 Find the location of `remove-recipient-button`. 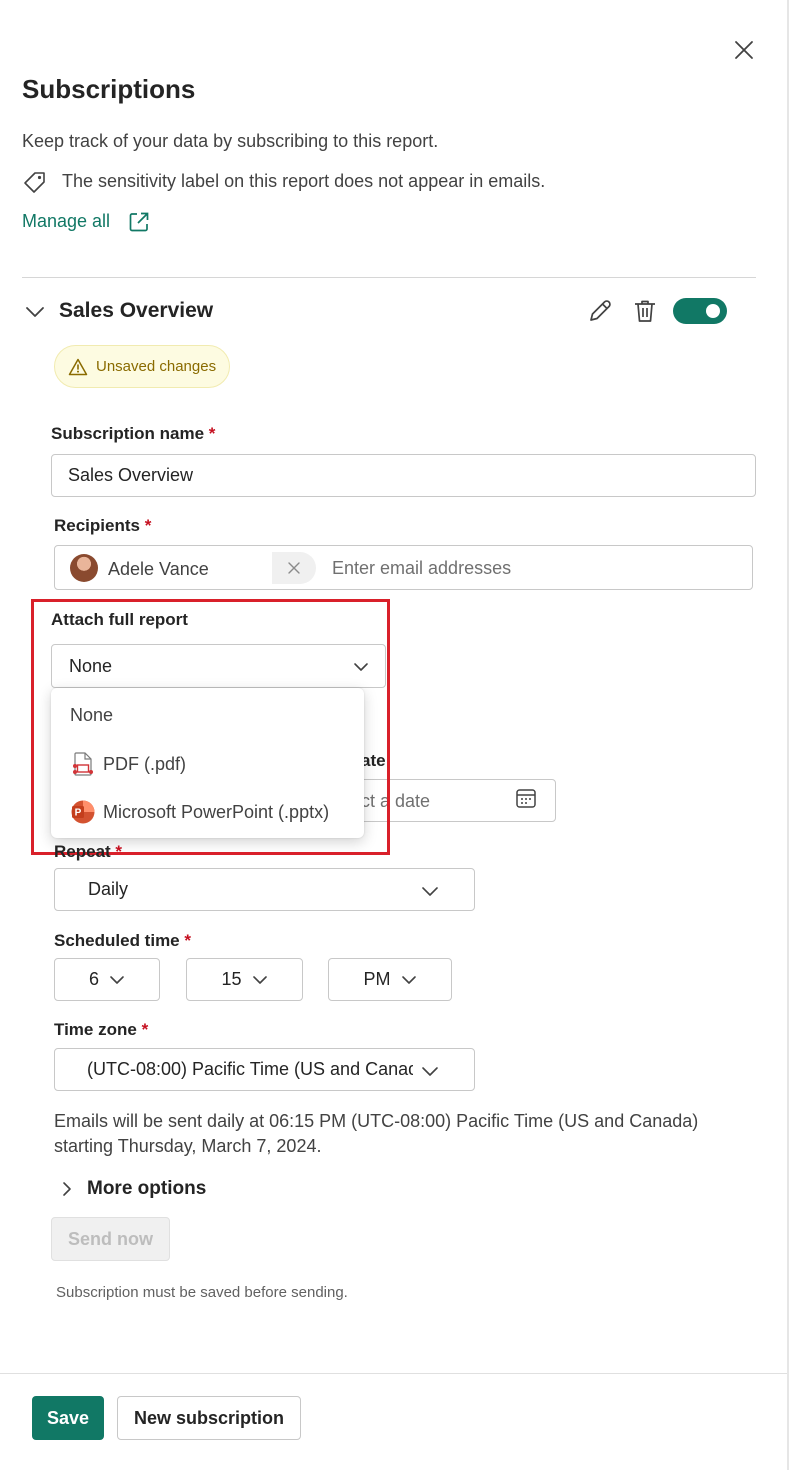

remove-recipient-button is located at coordinates (294, 568).